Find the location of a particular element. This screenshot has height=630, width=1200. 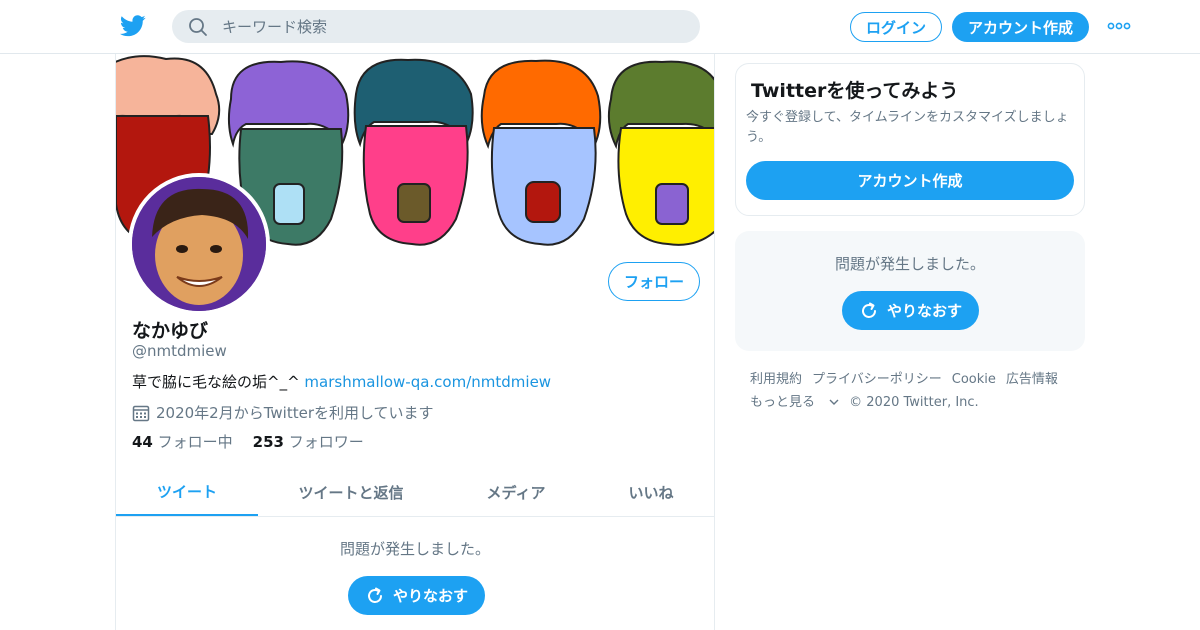

footer-cookie-link: Cookie is located at coordinates (974, 379).